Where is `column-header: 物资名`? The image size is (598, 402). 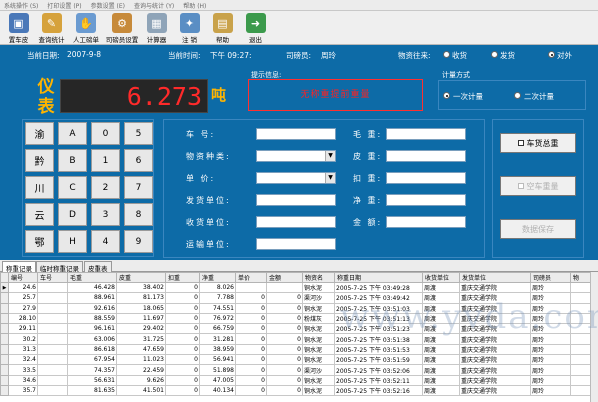 column-header: 物资名 is located at coordinates (318, 277).